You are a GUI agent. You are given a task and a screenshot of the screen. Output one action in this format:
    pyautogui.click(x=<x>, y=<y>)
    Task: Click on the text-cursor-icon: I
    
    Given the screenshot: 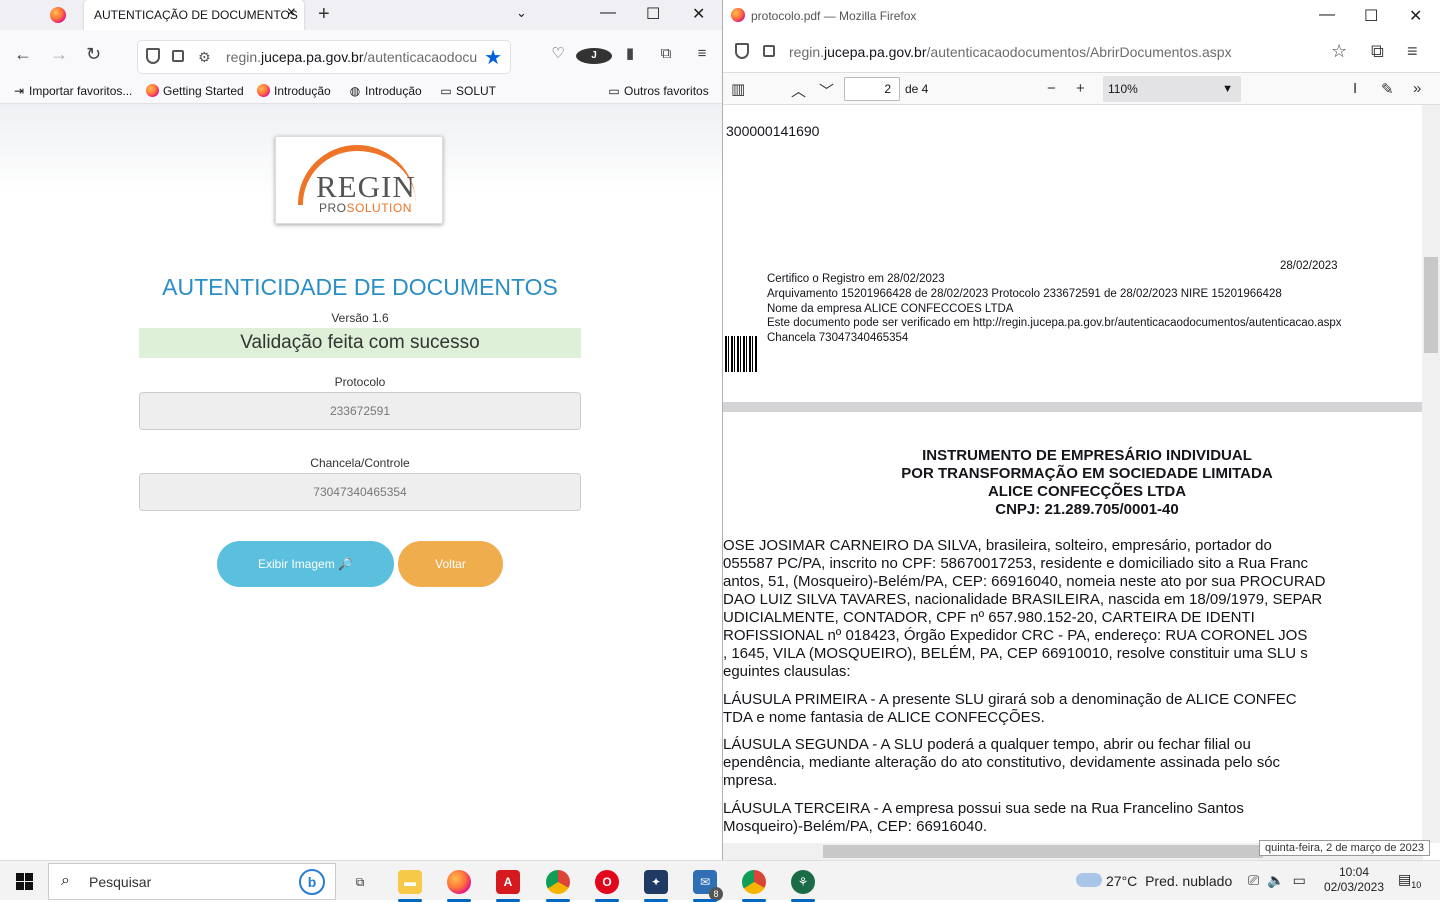 What is the action you would take?
    pyautogui.click(x=1355, y=88)
    